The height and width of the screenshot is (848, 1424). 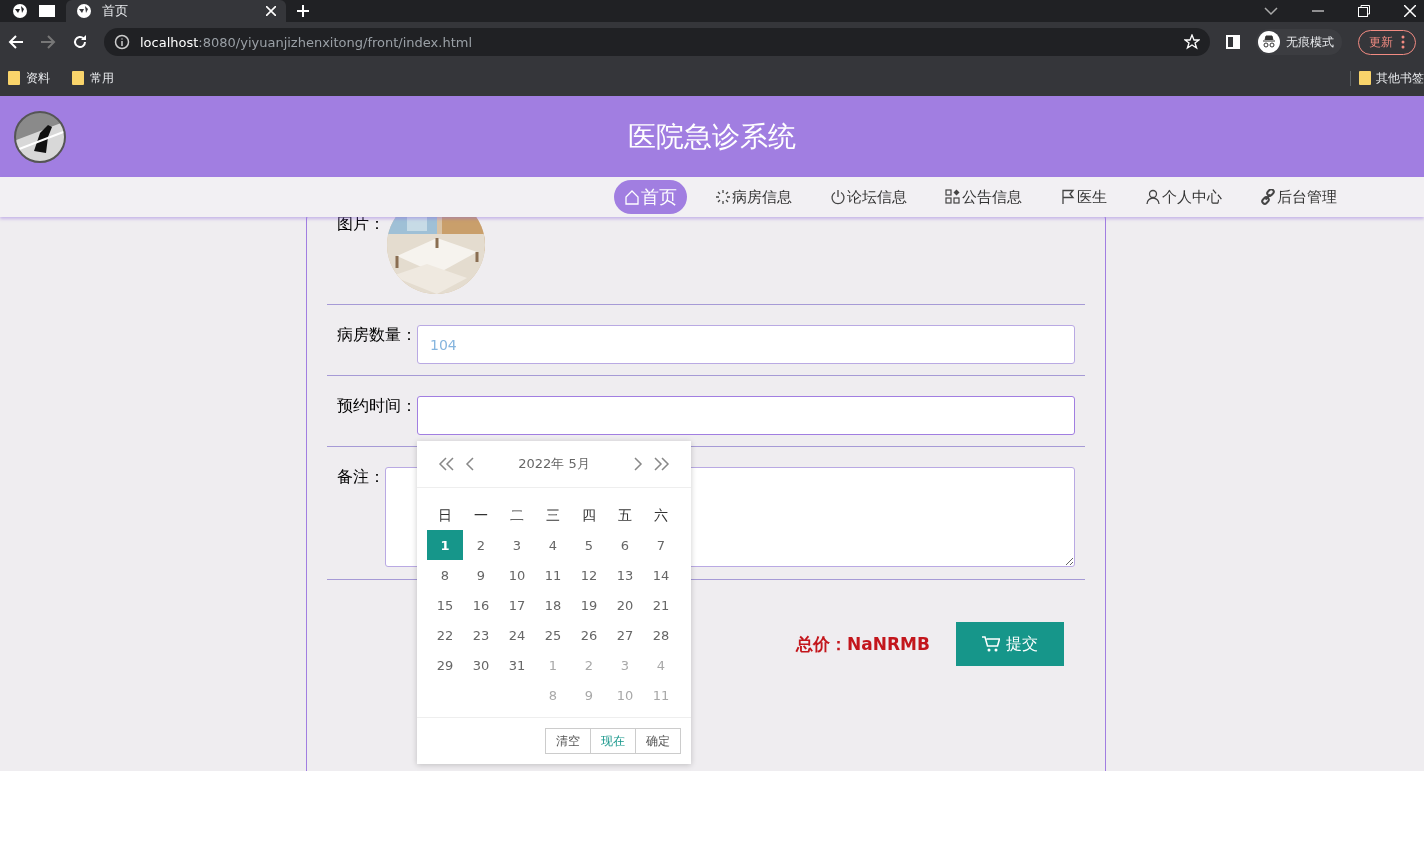 What do you see at coordinates (48, 42) in the screenshot?
I see `forward-icon` at bounding box center [48, 42].